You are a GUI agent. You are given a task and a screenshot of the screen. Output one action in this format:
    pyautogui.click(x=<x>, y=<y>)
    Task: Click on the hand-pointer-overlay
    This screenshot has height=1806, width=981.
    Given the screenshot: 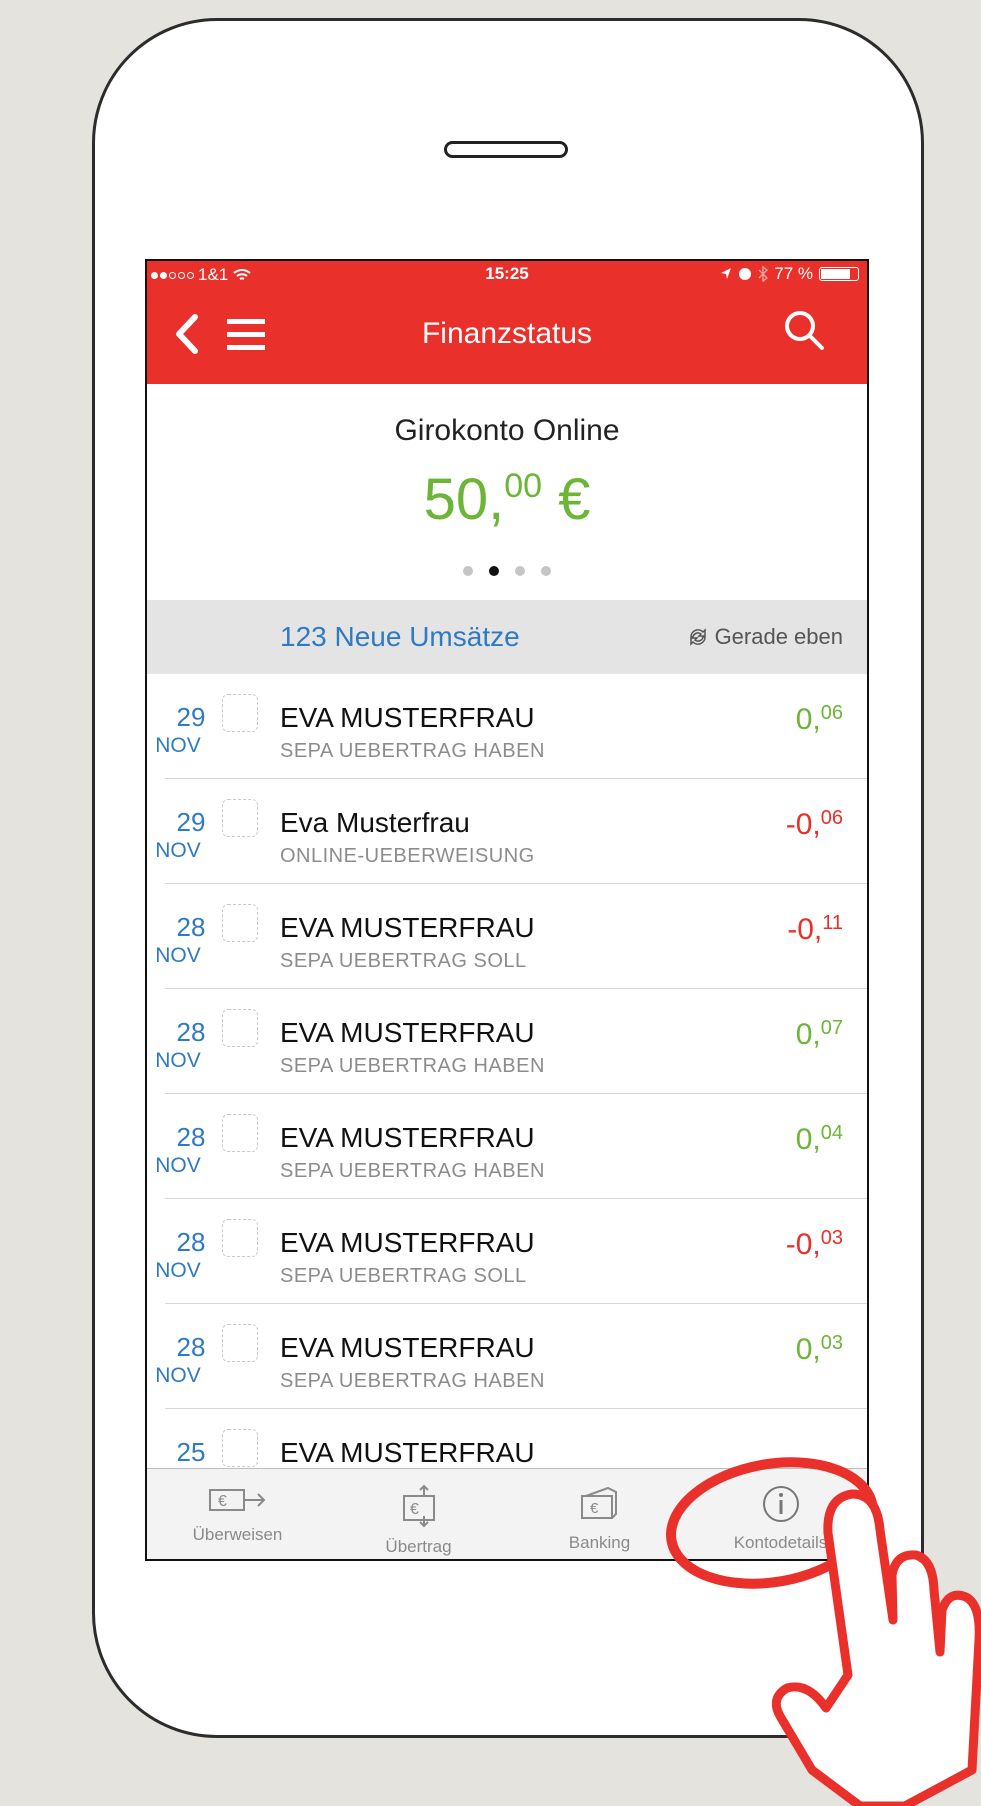 What is the action you would take?
    pyautogui.click(x=823, y=1631)
    